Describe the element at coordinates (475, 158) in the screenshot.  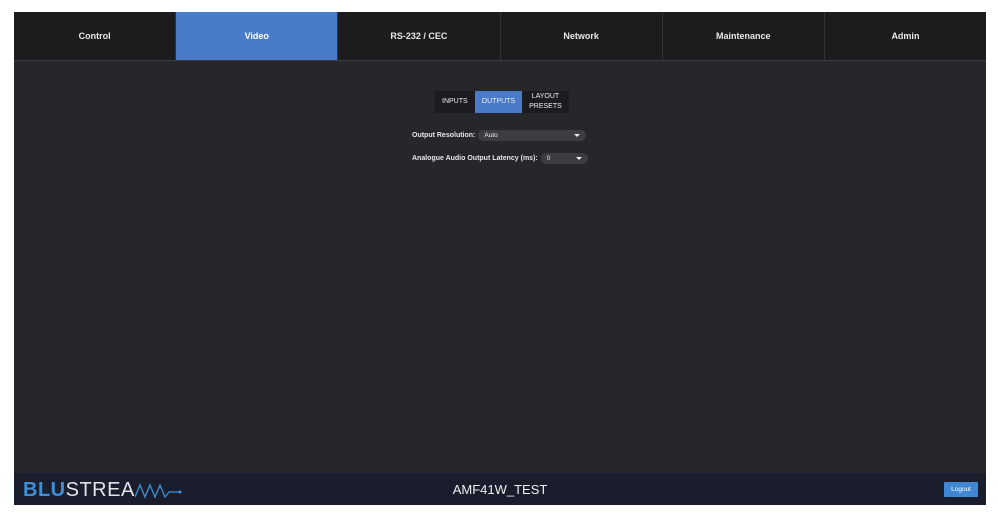
I see `audio-latency-label: Analogue Audio Output Latency (ms):` at that location.